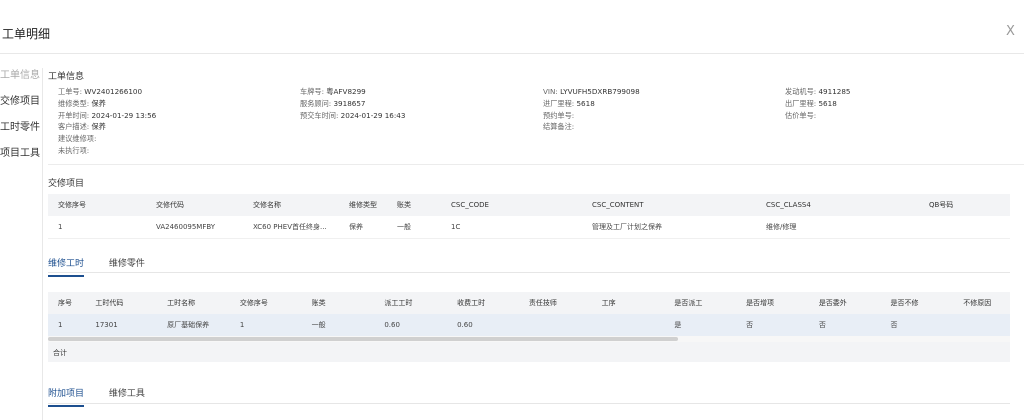 The height and width of the screenshot is (420, 1024). I want to click on table-cell: 管理及工厂计划之保养, so click(669, 227).